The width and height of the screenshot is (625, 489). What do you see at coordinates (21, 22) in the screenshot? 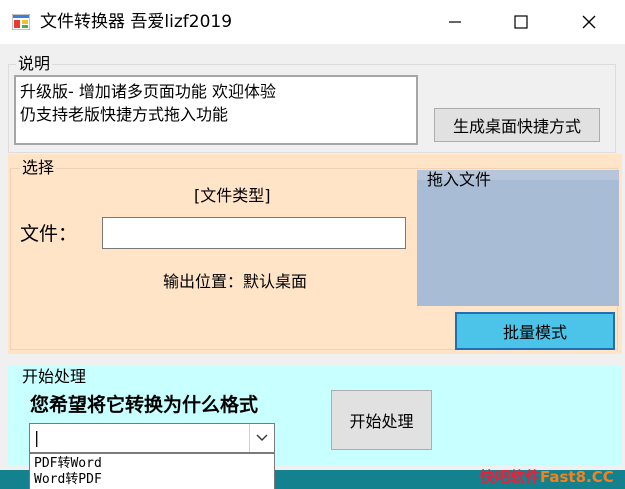
I see `app-icon` at bounding box center [21, 22].